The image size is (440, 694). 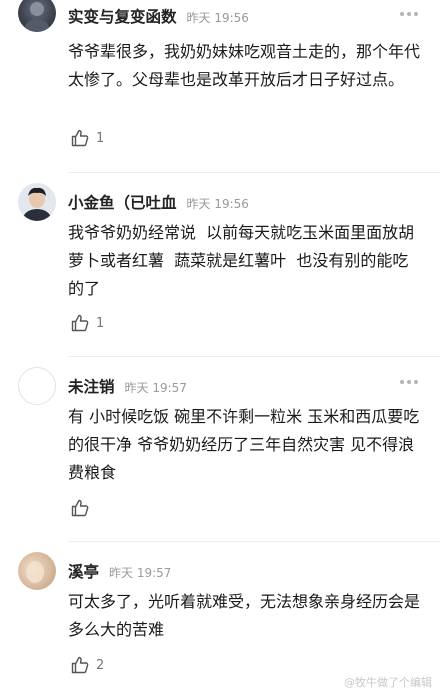 What do you see at coordinates (122, 203) in the screenshot?
I see `username-text: 小金鱼（已吐血` at bounding box center [122, 203].